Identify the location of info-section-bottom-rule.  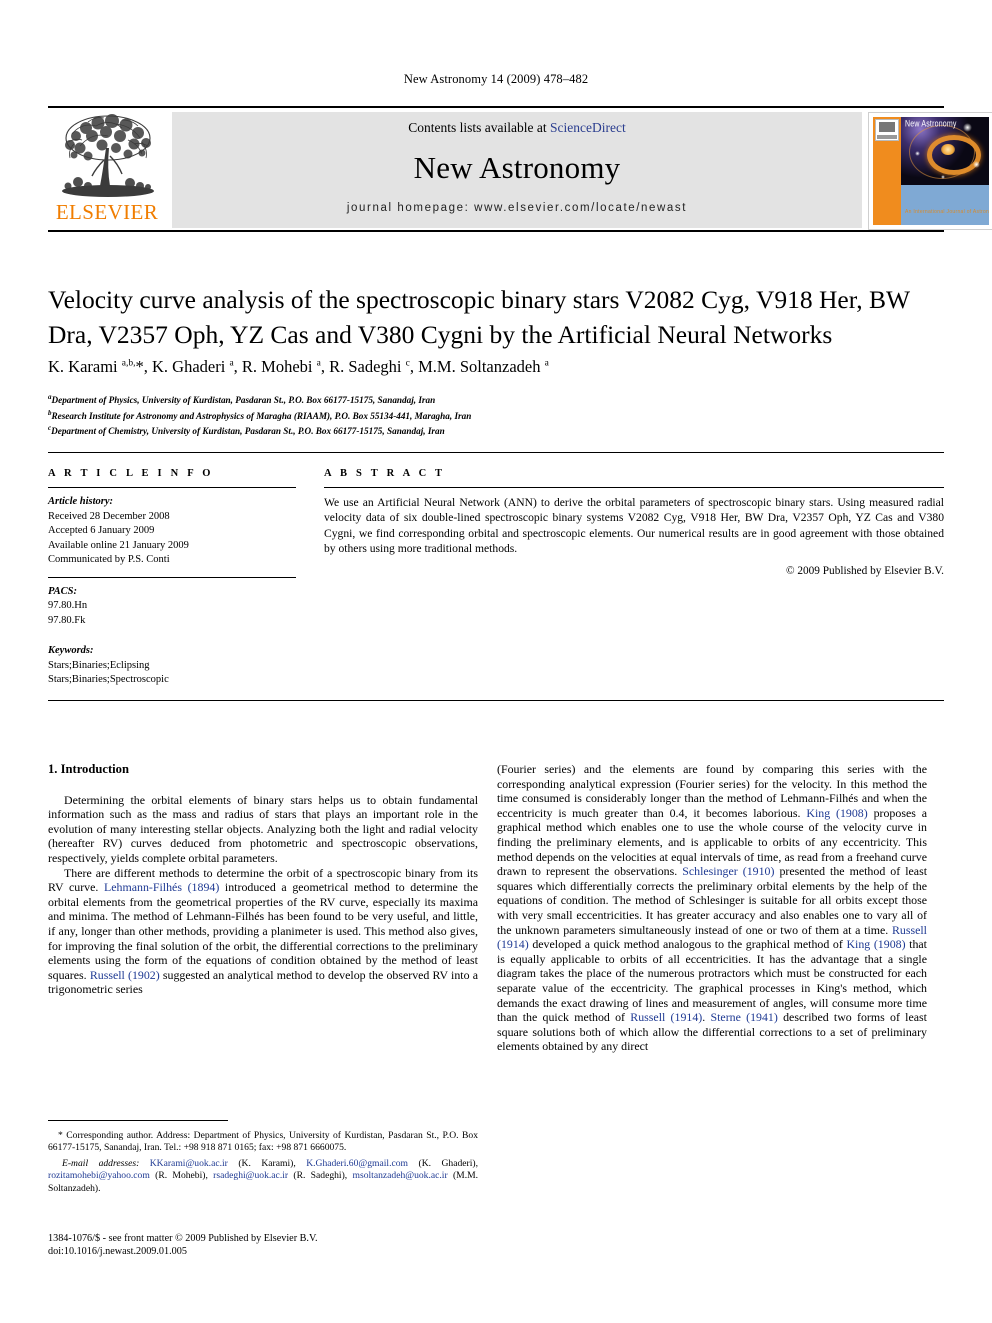
(496, 700).